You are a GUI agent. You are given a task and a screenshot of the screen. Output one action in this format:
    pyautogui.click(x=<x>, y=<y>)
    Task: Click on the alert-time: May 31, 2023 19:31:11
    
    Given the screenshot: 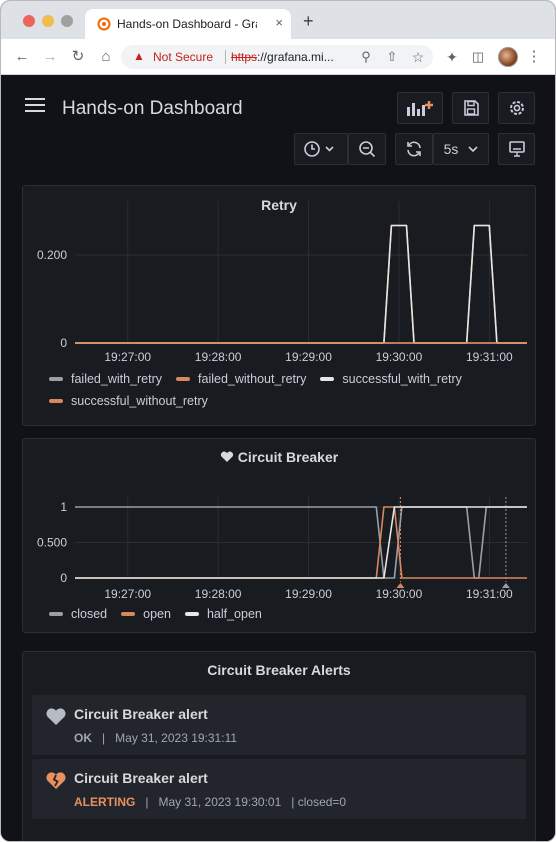 What is the action you would take?
    pyautogui.click(x=176, y=738)
    